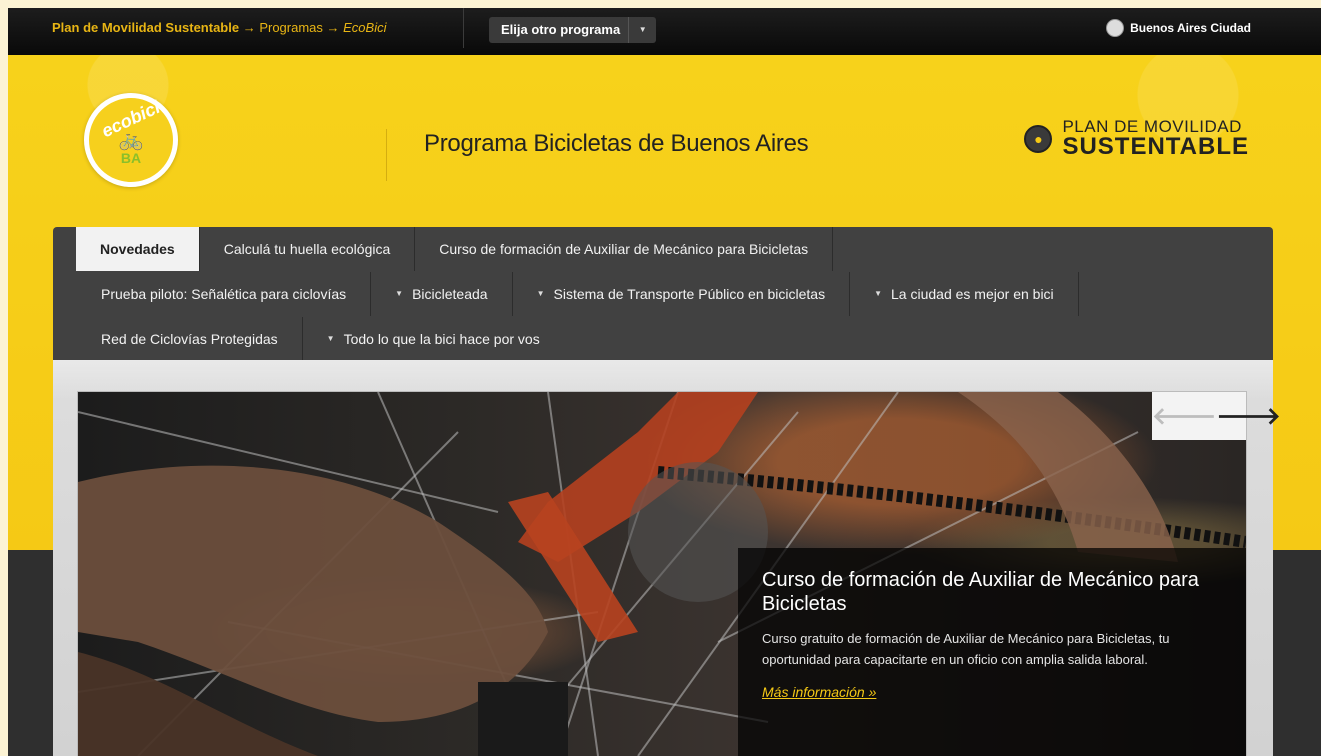 The image size is (1321, 756). What do you see at coordinates (616, 143) in the screenshot?
I see `page-title: Programa Bicicletas de Buenos Aires` at bounding box center [616, 143].